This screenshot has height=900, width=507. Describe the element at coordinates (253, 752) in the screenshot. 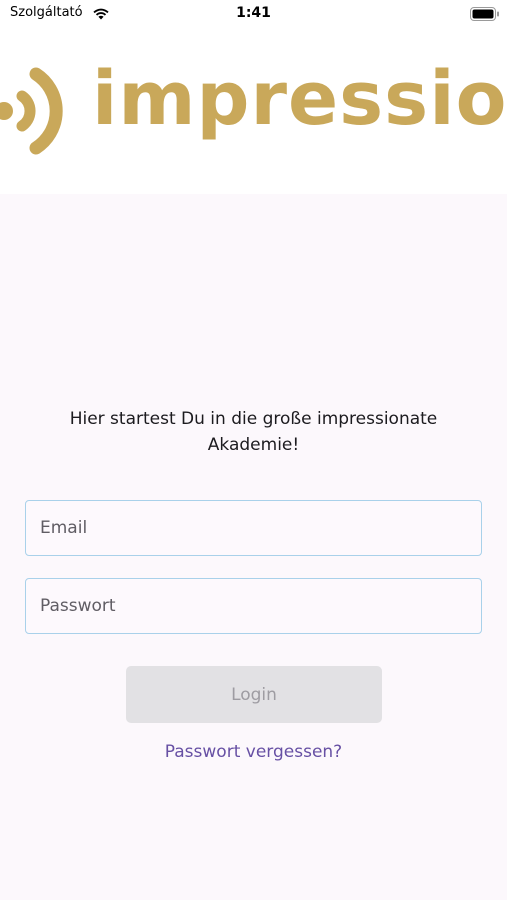

I see `forgot-password-link: Passwort vergessen?` at that location.